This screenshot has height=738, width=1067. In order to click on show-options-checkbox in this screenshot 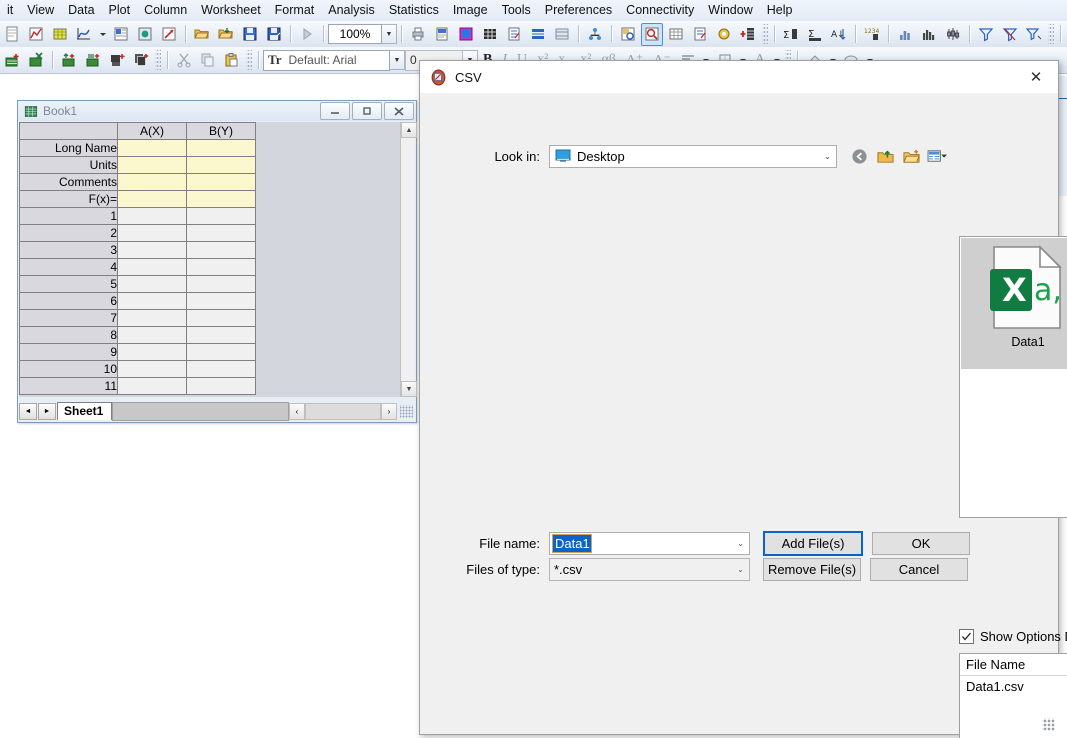, I will do `click(966, 636)`.